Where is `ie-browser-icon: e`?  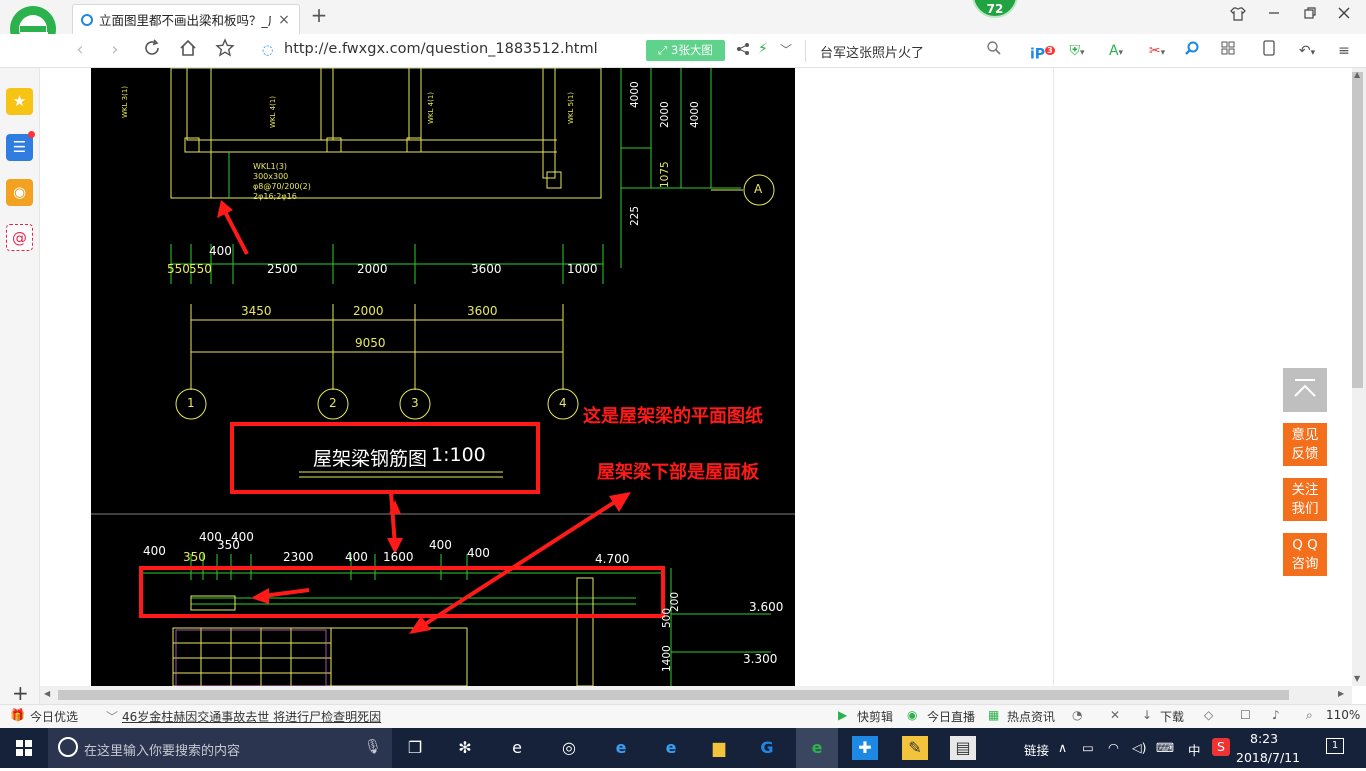 ie-browser-icon: e is located at coordinates (517, 748).